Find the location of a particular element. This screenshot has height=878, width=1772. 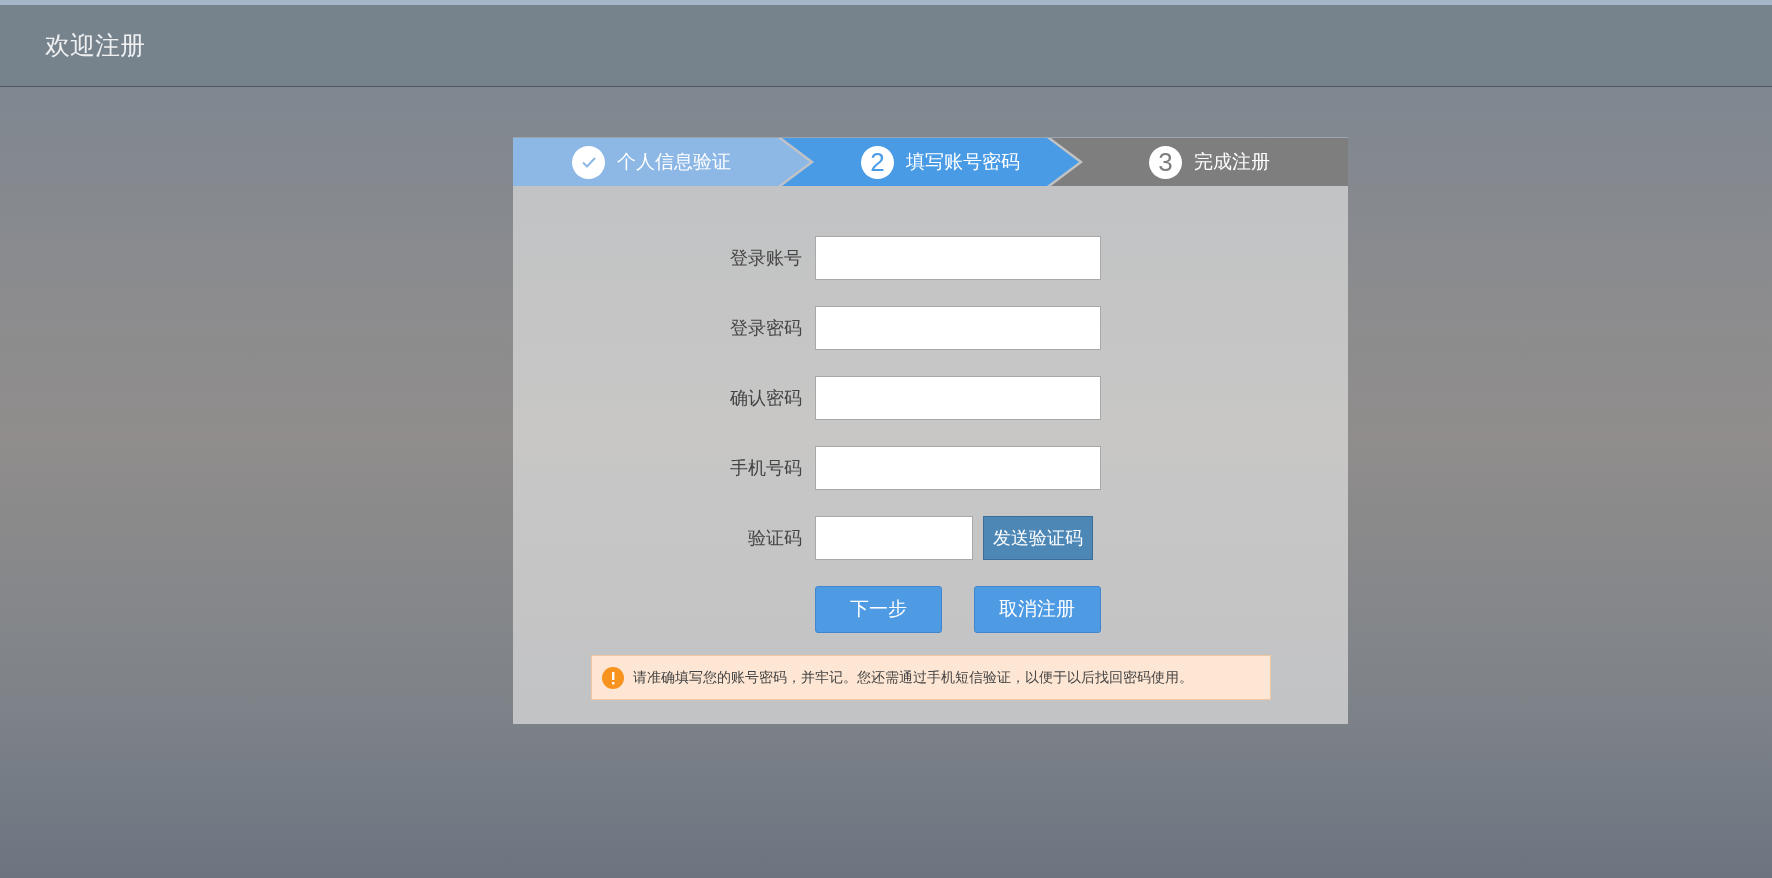

page-title: 欢迎注册 is located at coordinates (95, 45).